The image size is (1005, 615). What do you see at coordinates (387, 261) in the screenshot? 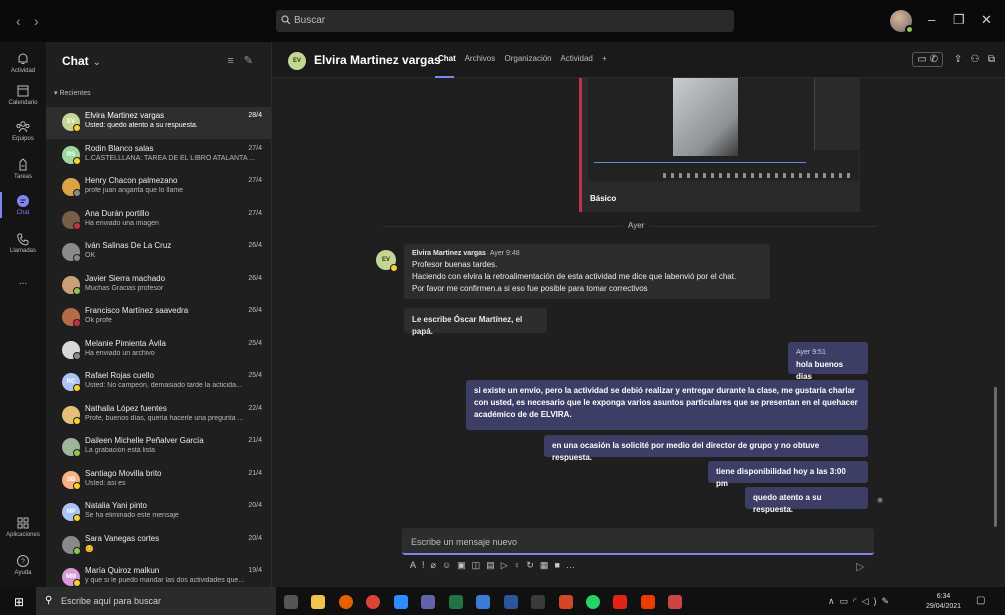
I see `sender-avatar: EV` at bounding box center [387, 261].